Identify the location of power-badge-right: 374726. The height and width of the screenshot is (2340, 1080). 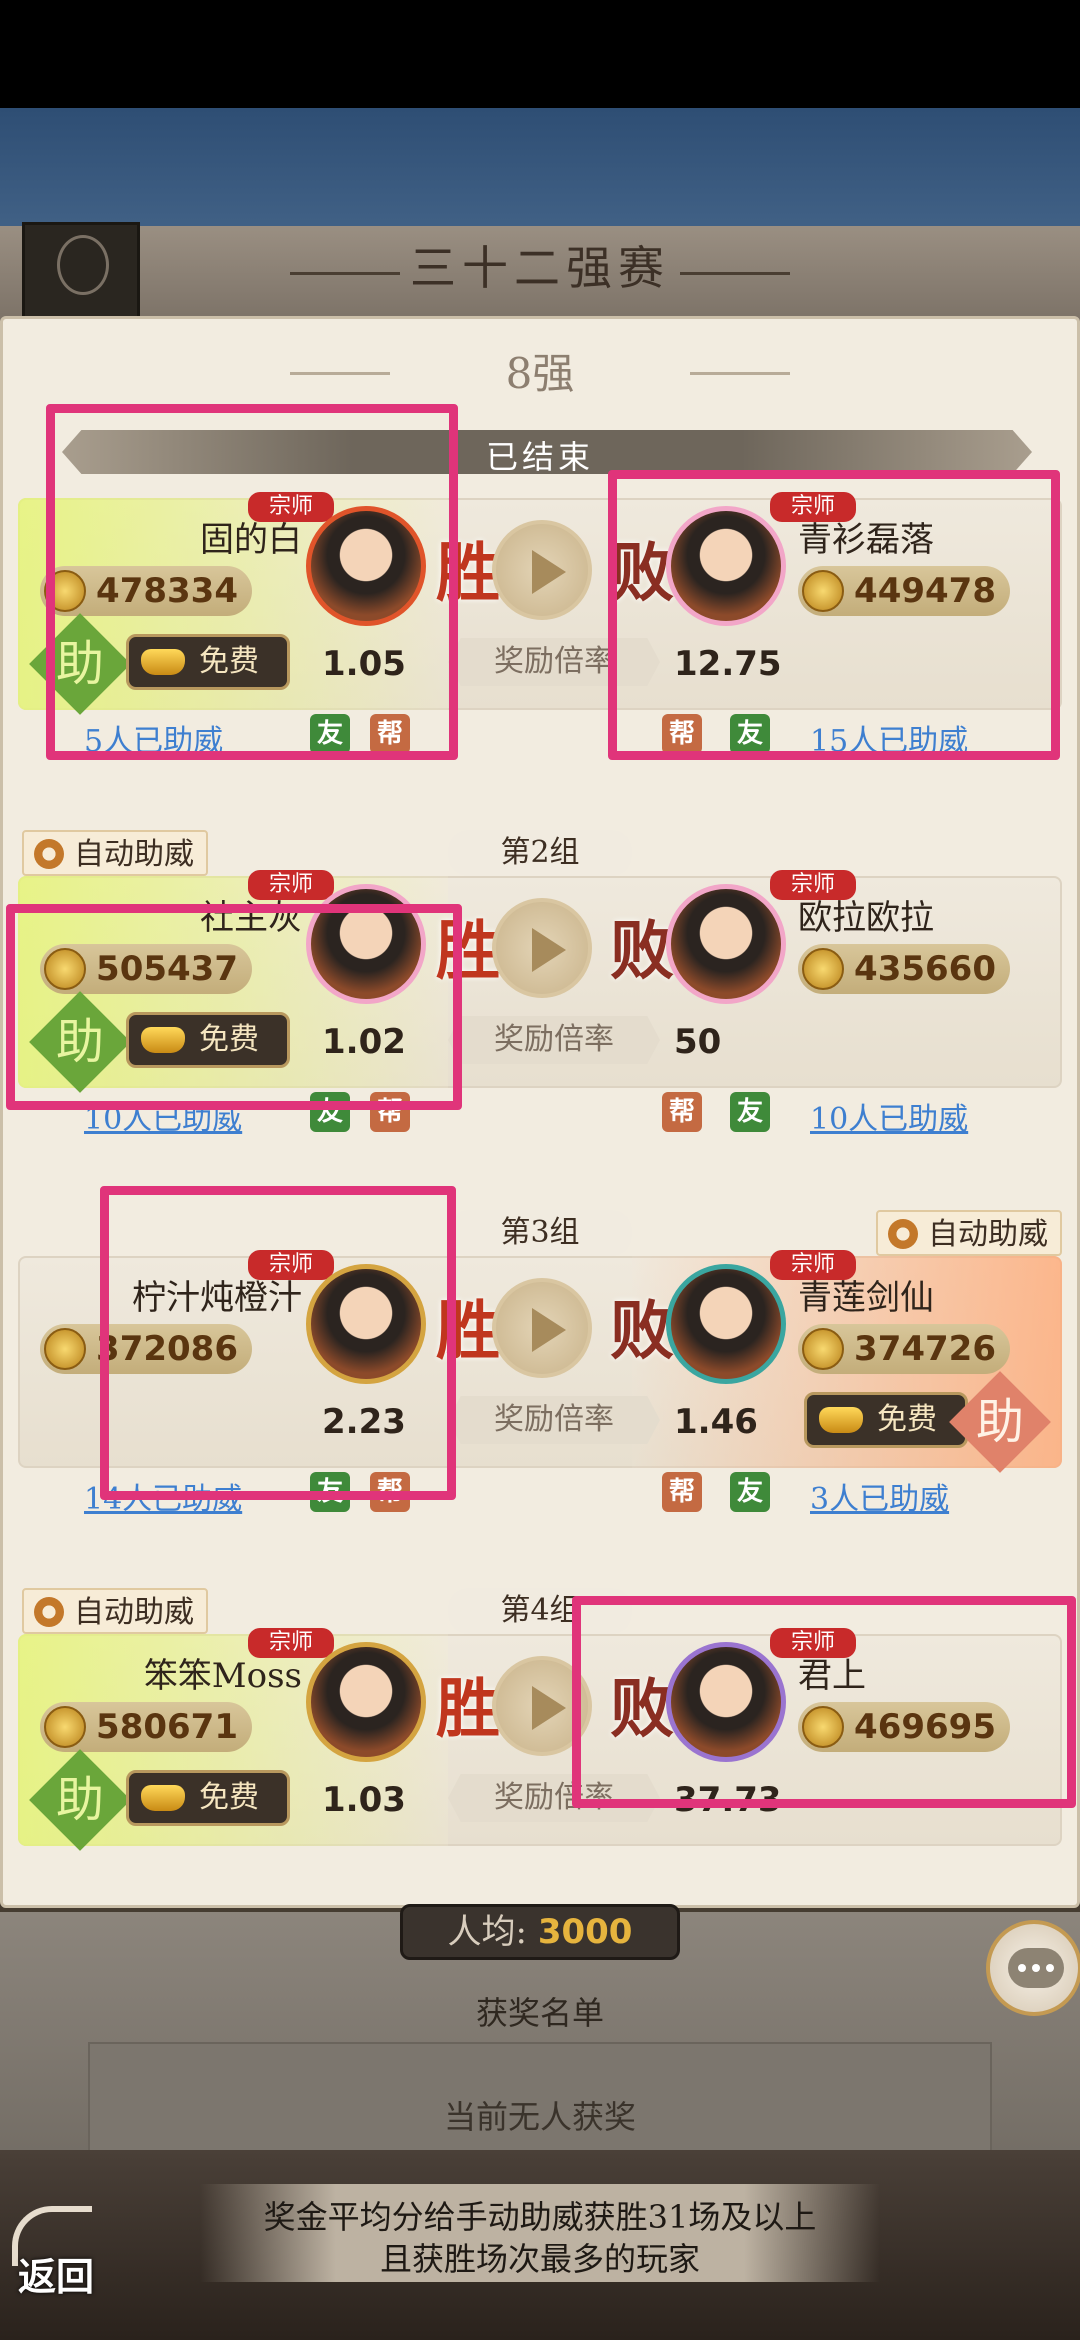
(904, 1349).